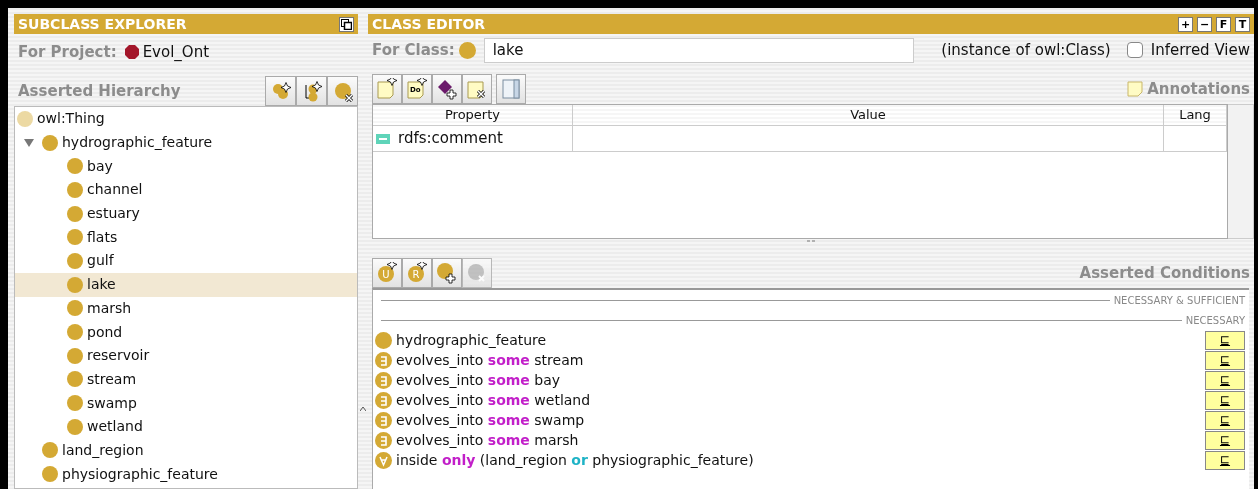 Image resolution: width=1258 pixels, height=489 pixels. What do you see at coordinates (186, 284) in the screenshot?
I see `tree-item: lake` at bounding box center [186, 284].